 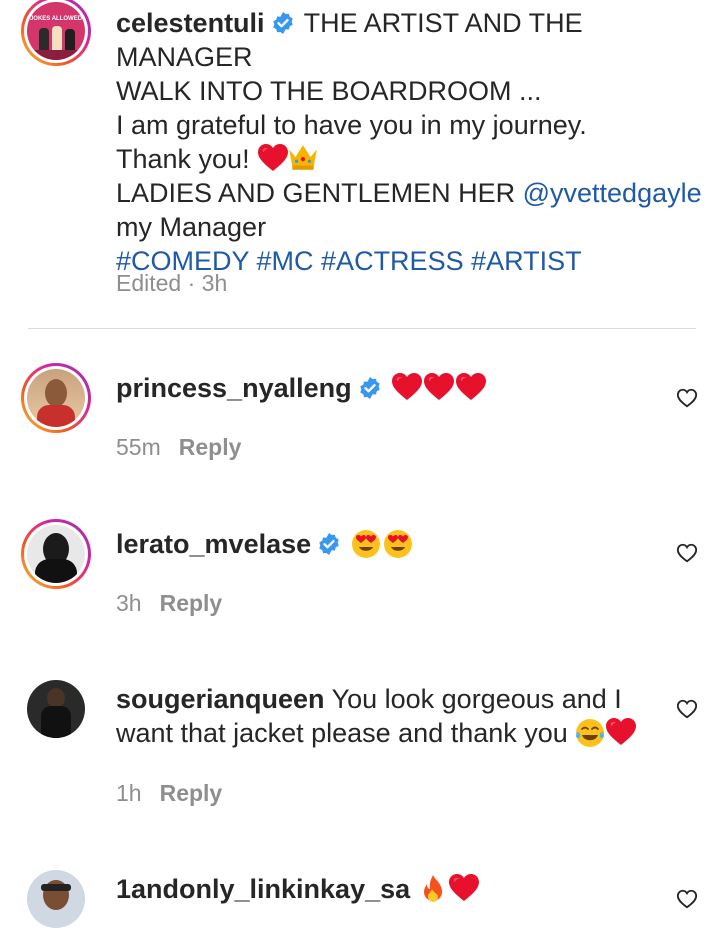 I want to click on comment-time: 55m, so click(x=138, y=447).